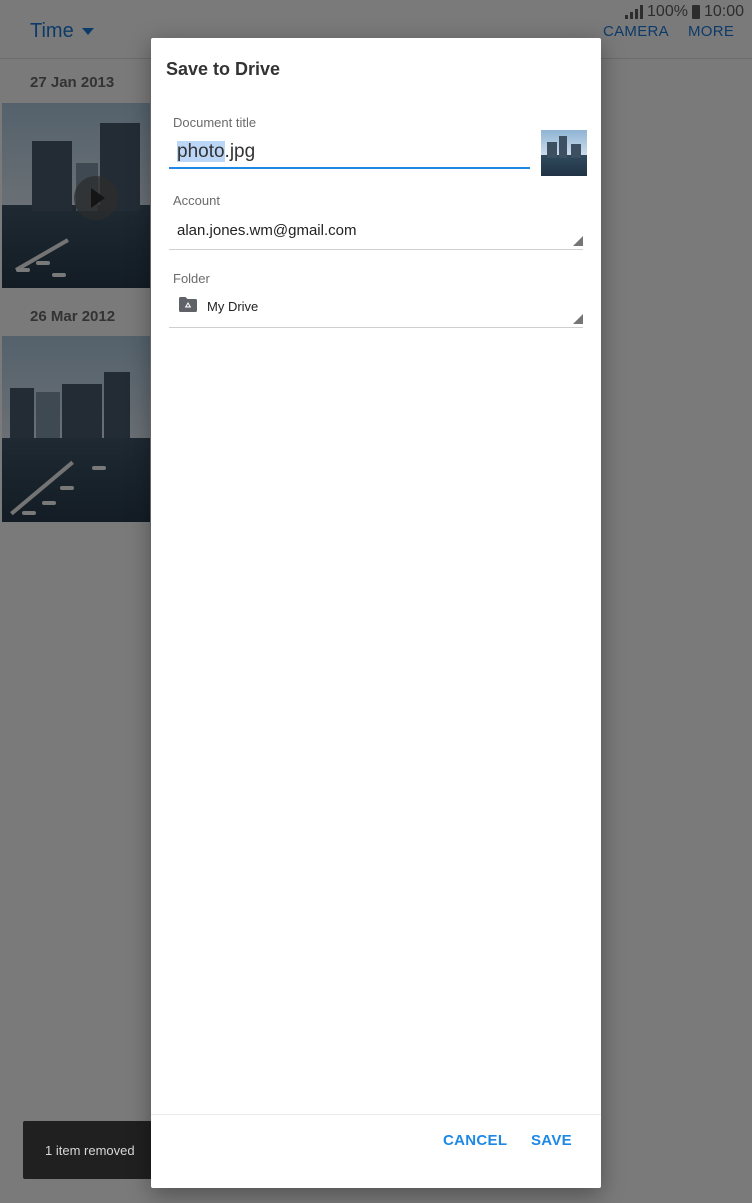  Describe the element at coordinates (376, 232) in the screenshot. I see `account-select: alan.jones.wm@gmail.com` at that location.